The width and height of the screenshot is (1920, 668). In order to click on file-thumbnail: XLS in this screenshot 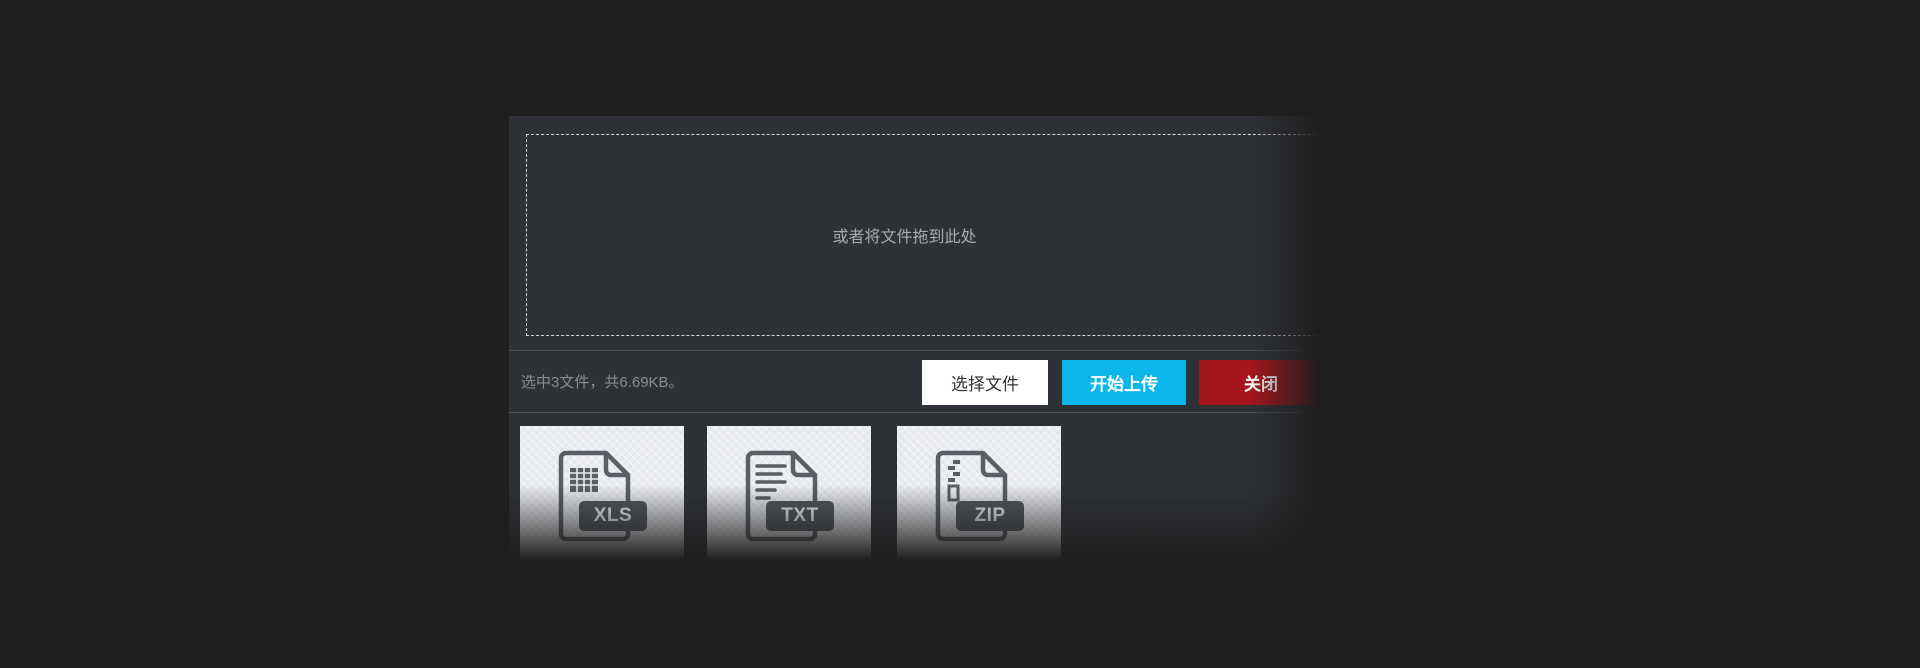, I will do `click(602, 493)`.